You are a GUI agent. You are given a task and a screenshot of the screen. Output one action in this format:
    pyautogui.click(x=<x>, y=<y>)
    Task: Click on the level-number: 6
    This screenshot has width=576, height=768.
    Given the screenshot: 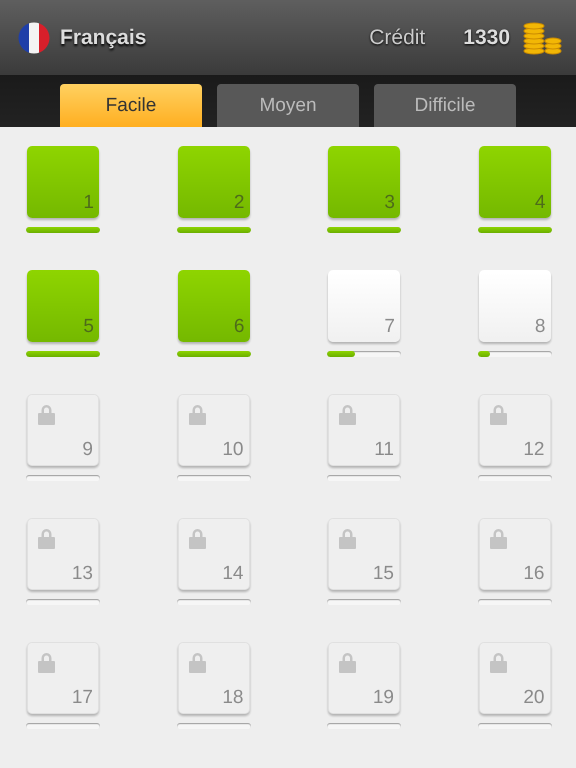 What is the action you would take?
    pyautogui.click(x=239, y=326)
    